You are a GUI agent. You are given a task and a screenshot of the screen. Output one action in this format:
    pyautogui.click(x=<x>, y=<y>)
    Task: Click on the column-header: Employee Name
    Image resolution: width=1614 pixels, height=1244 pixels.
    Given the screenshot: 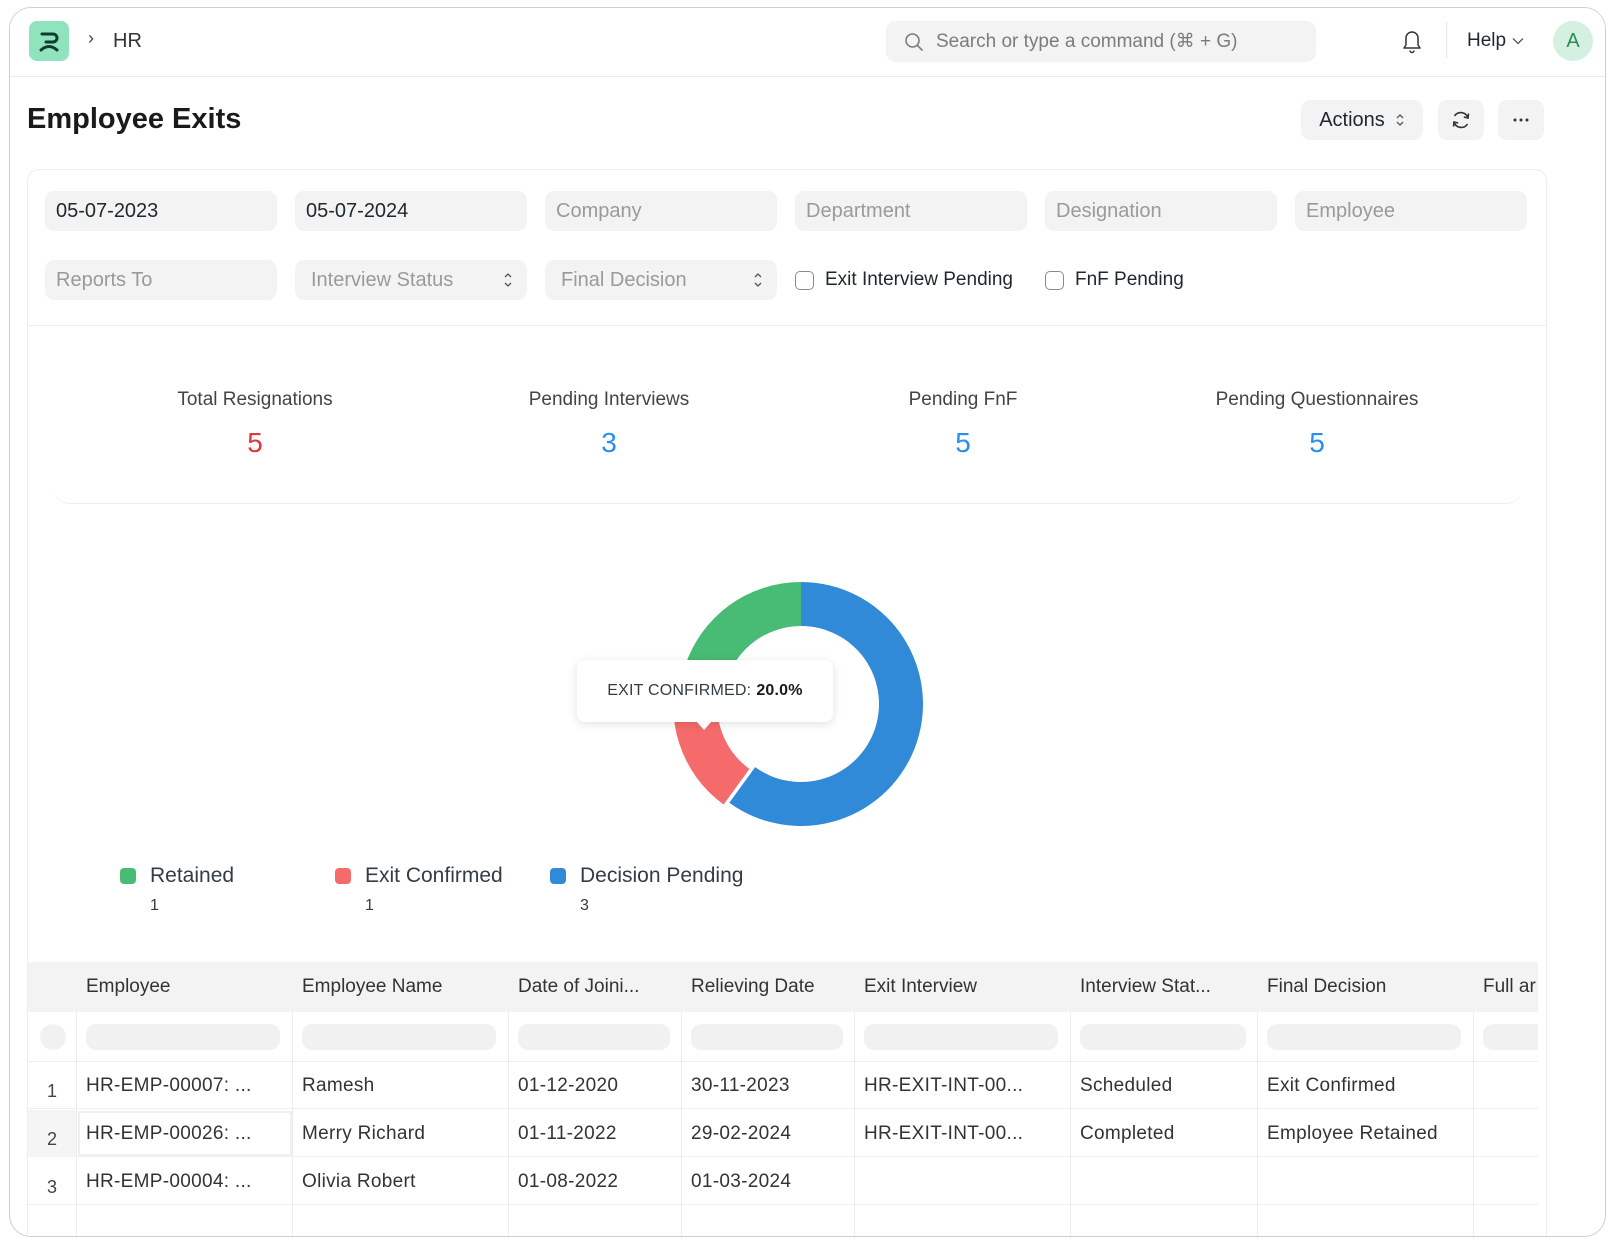 What is the action you would take?
    pyautogui.click(x=402, y=987)
    